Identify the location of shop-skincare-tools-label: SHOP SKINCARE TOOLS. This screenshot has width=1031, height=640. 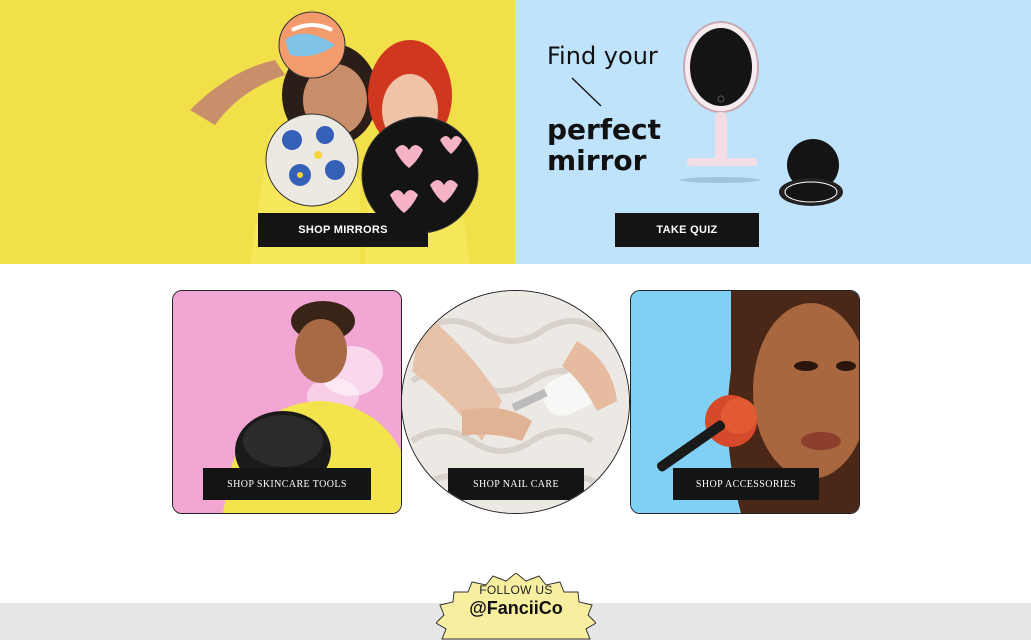
(287, 484).